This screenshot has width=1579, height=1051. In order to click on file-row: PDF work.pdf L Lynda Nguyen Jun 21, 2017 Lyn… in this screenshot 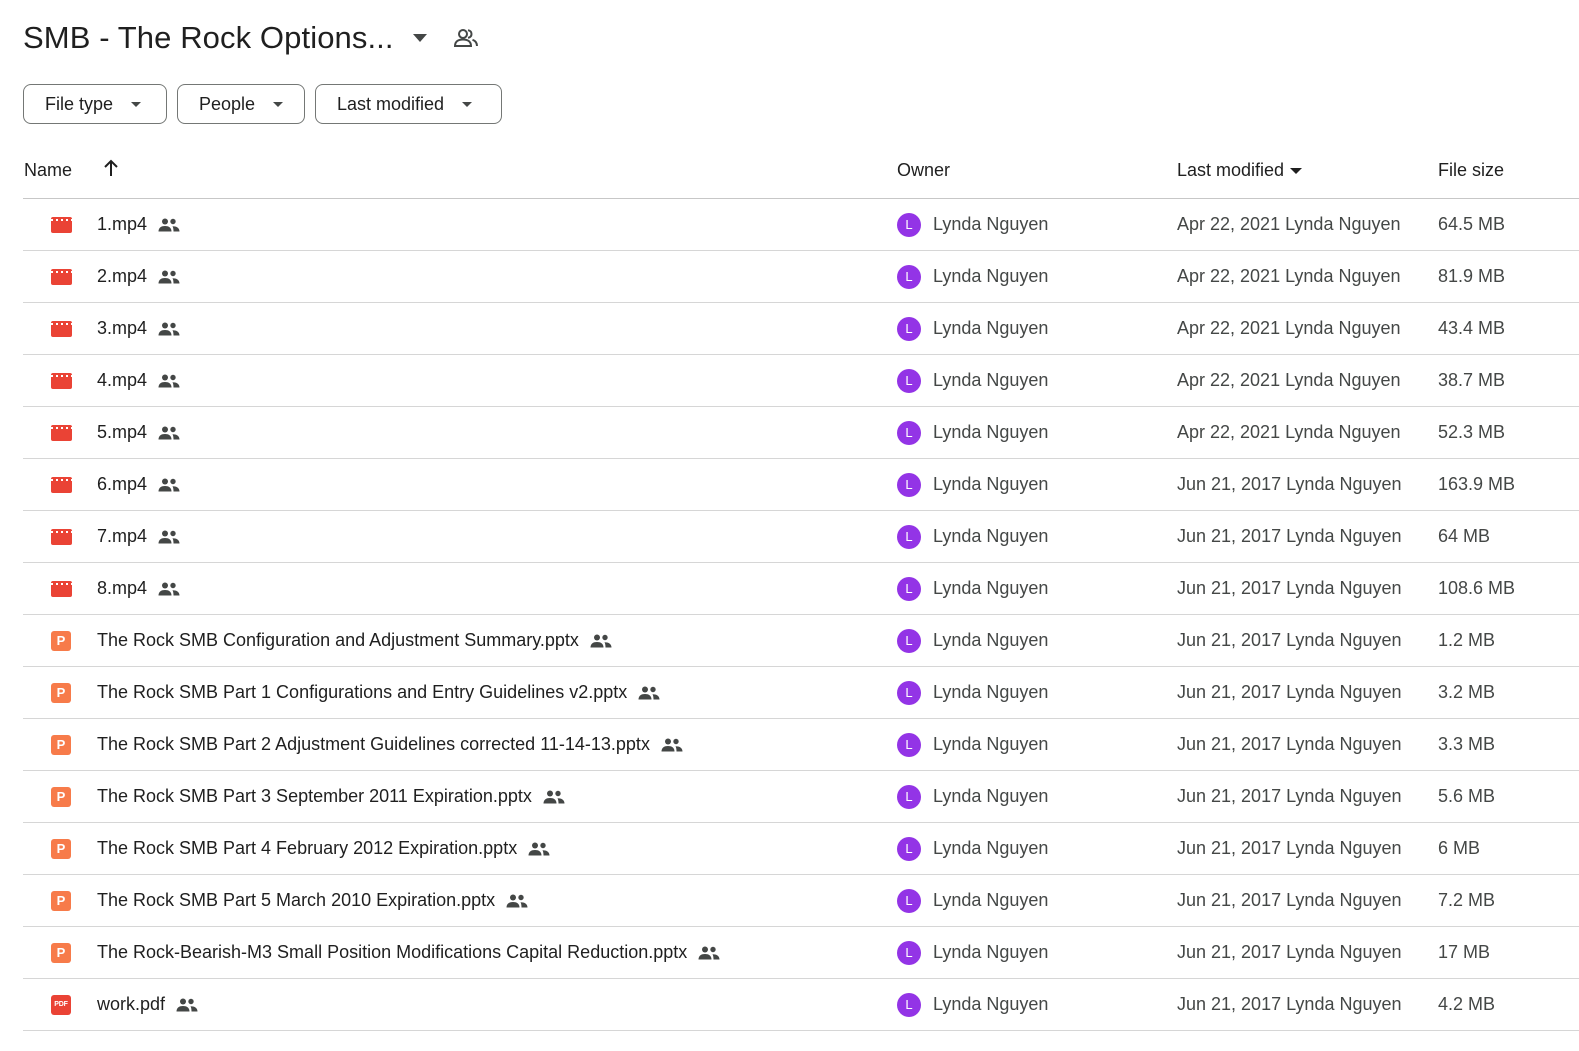, I will do `click(801, 1005)`.